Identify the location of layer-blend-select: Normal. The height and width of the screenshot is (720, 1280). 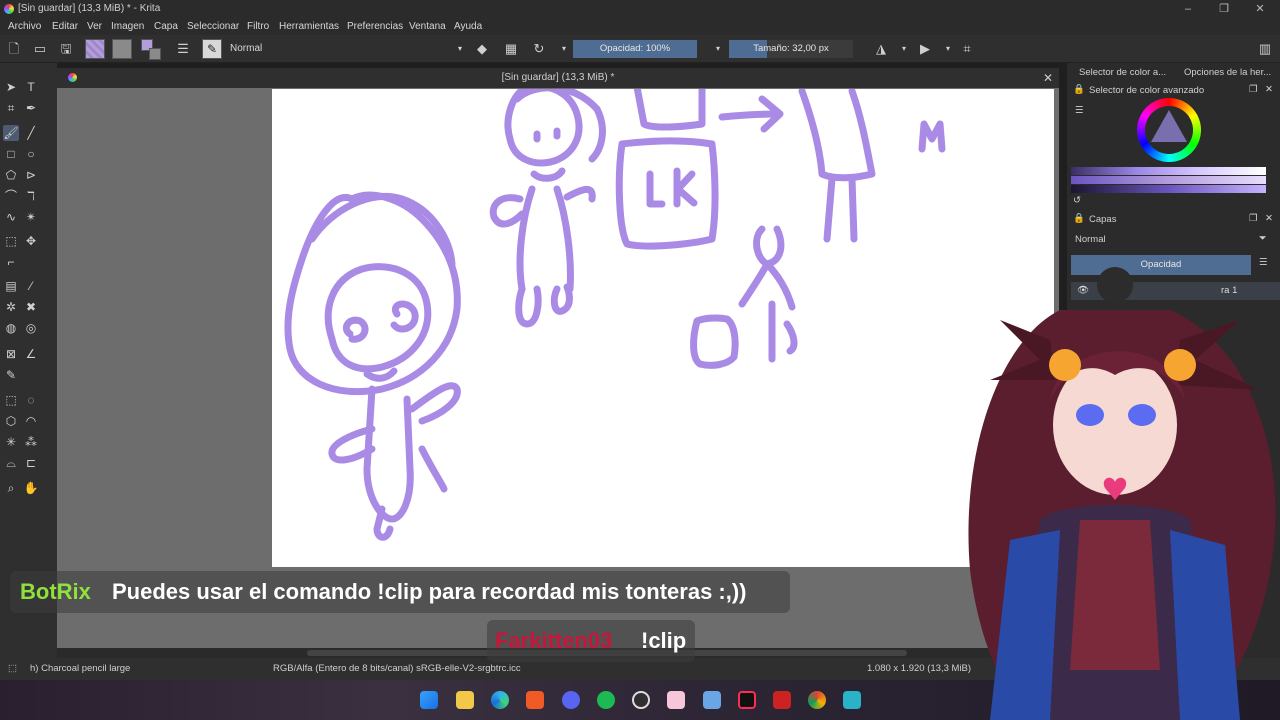
(1161, 240).